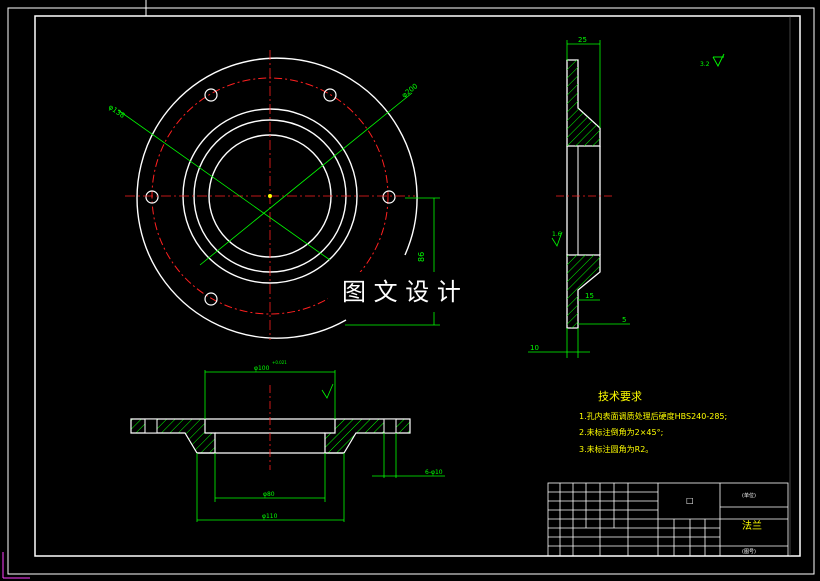 The height and width of the screenshot is (581, 820). What do you see at coordinates (434, 472) in the screenshot?
I see `sec-dim-holes: 6-φ10` at bounding box center [434, 472].